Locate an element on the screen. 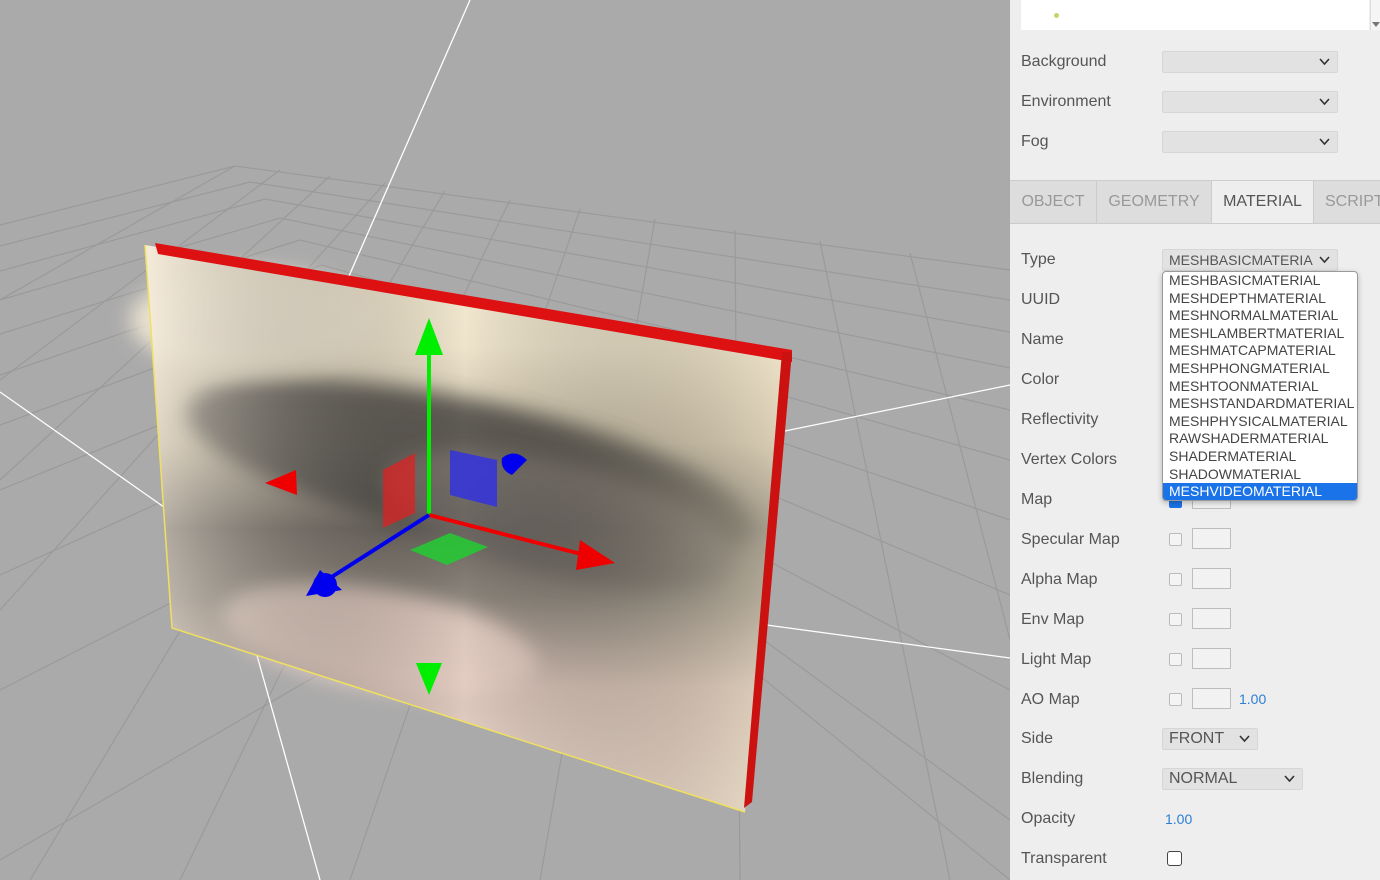  tab-object: OBJECT is located at coordinates (1053, 202).